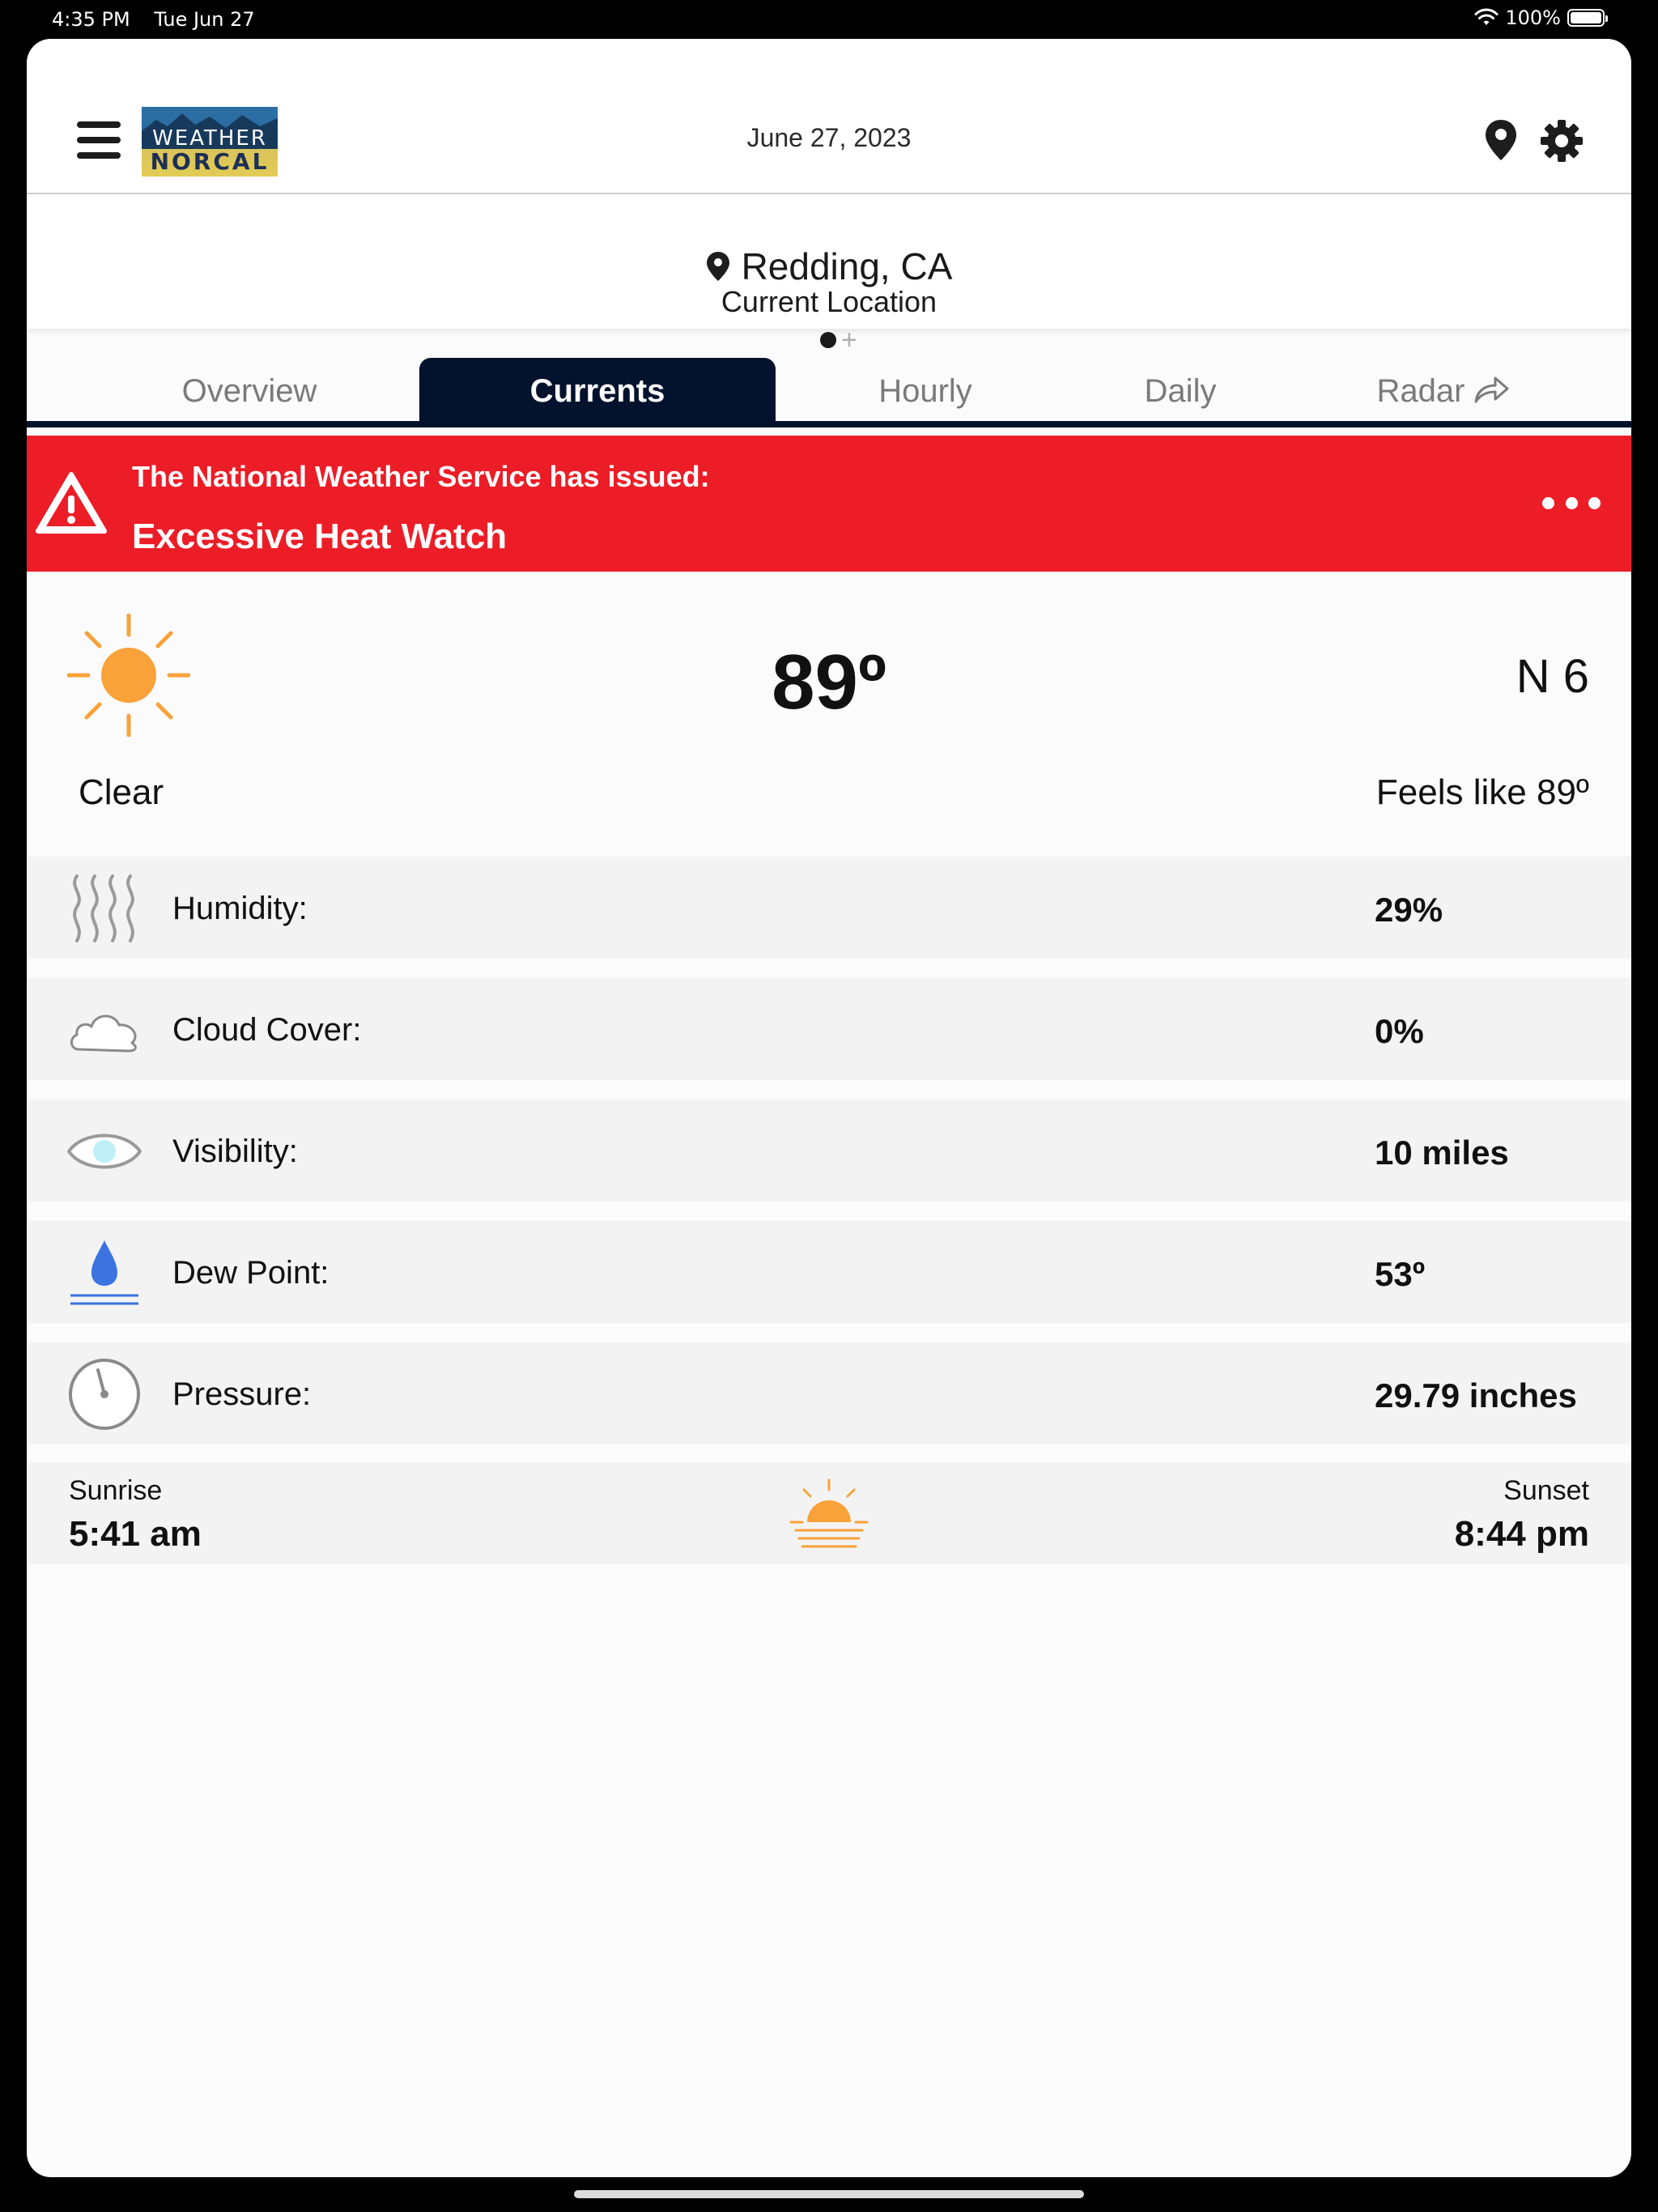 This screenshot has height=2212, width=1658. I want to click on app-header: WEATHER NORCAL June 27, 2023, so click(829, 117).